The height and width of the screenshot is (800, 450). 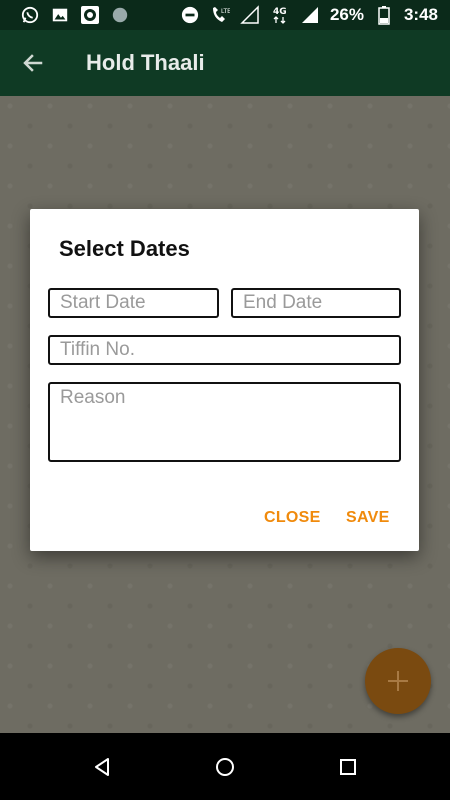 I want to click on network-type-icon: 4G, so click(x=280, y=15).